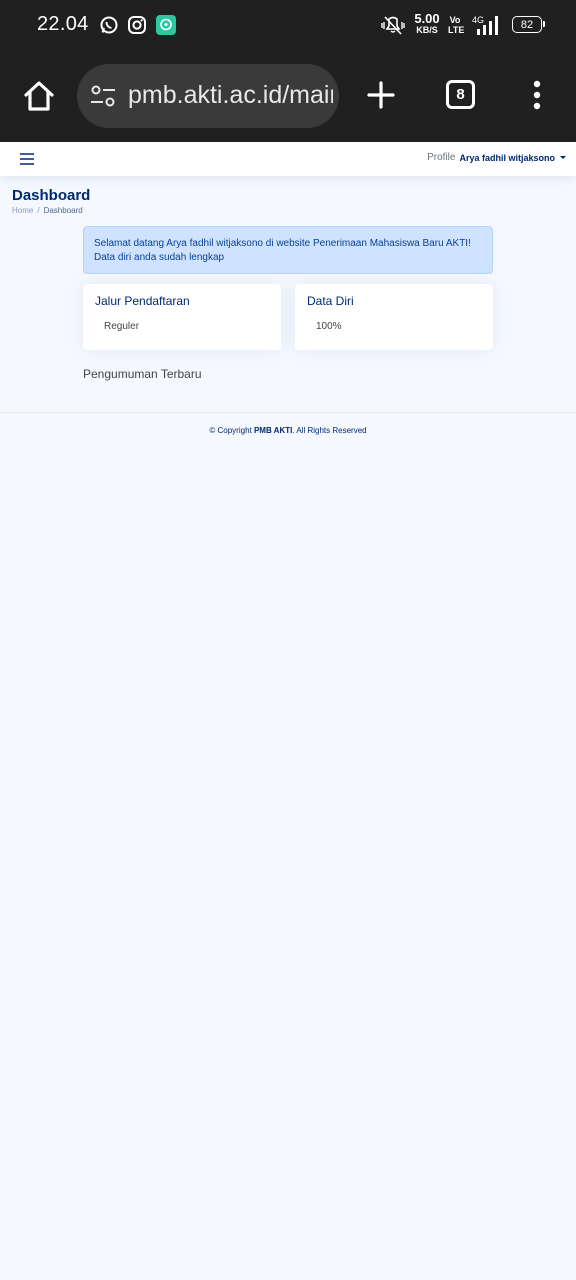  What do you see at coordinates (288, 26) in the screenshot?
I see `status-bar: 22.04 5.00 KB/S Vo LTE 4G 82` at bounding box center [288, 26].